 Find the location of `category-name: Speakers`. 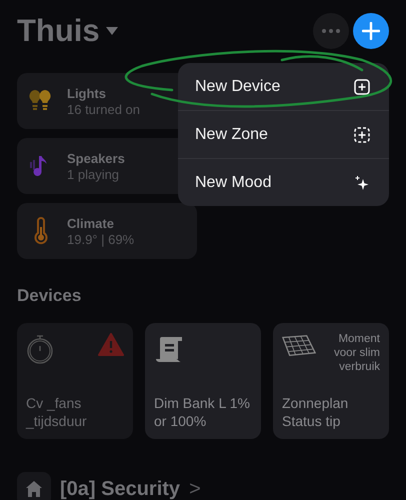

category-name: Speakers is located at coordinates (96, 158).